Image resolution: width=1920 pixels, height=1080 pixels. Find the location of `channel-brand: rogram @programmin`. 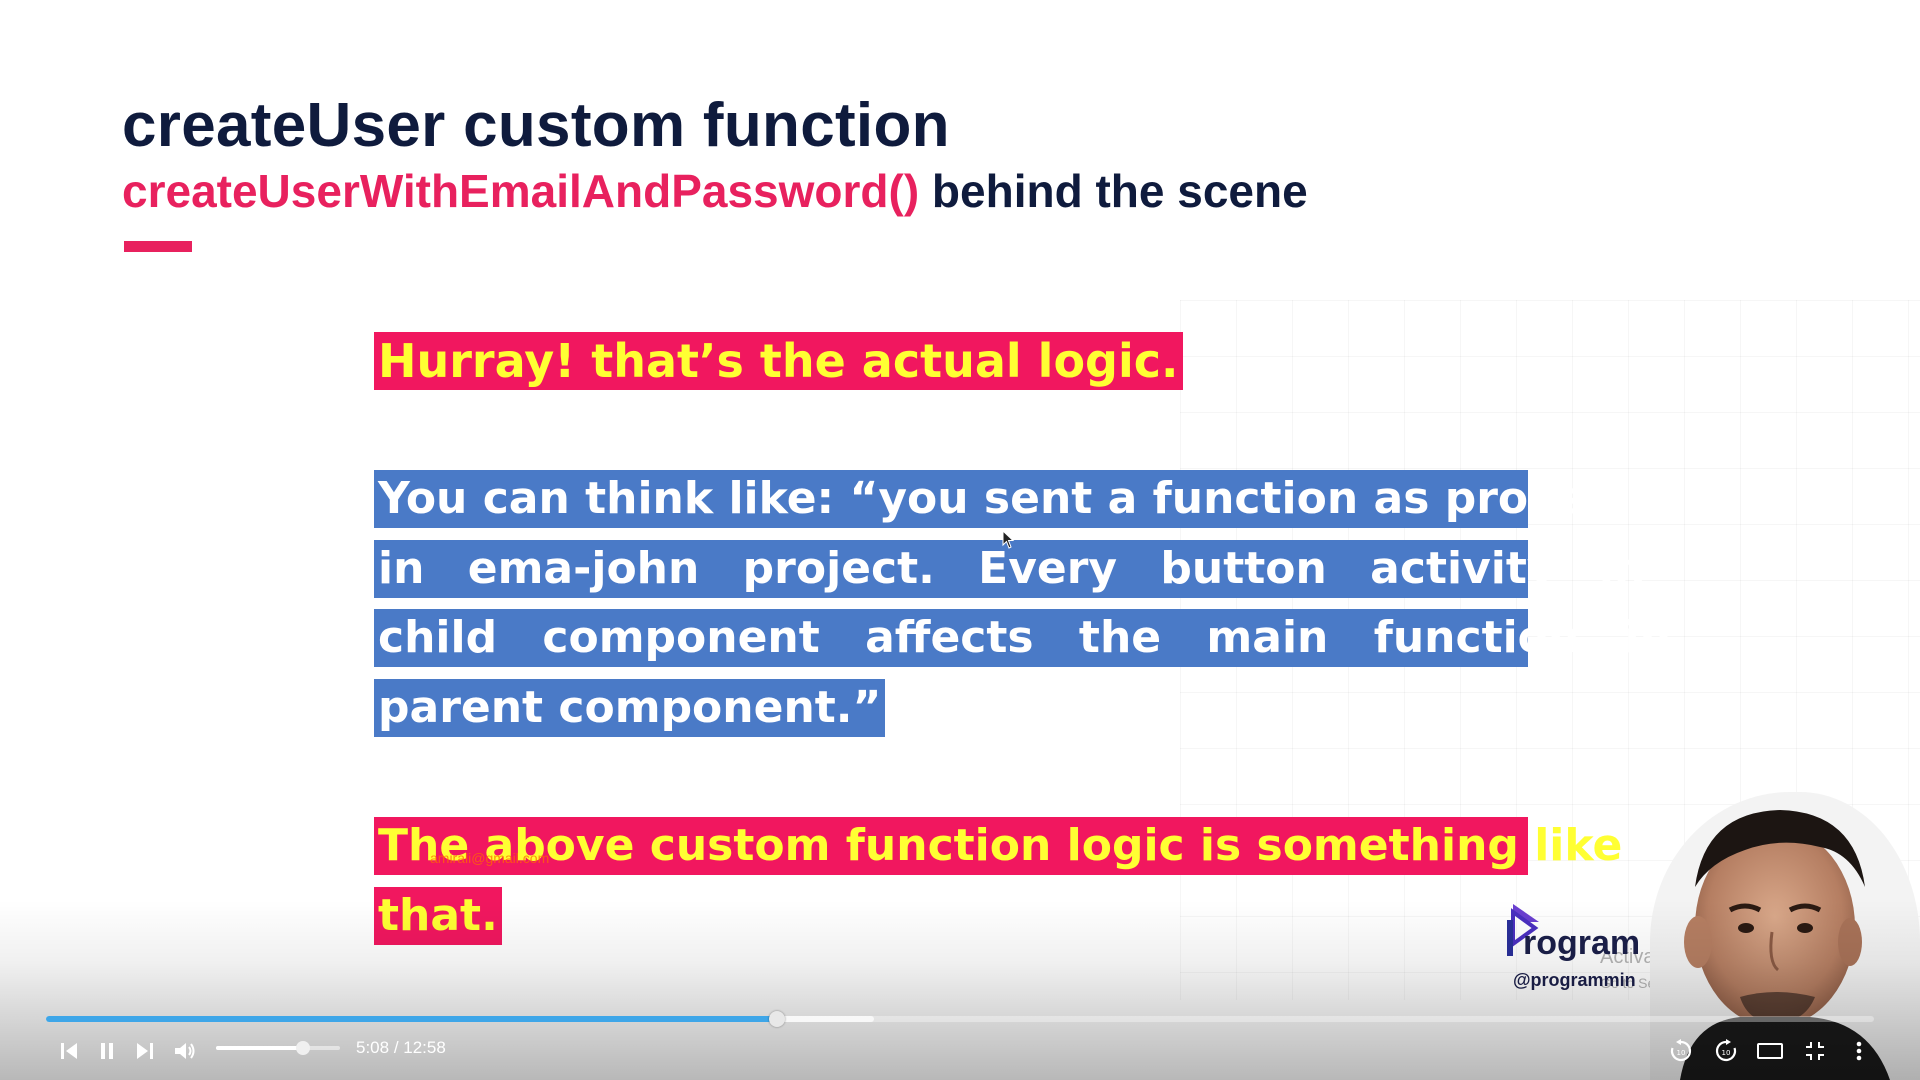

channel-brand: rogram @programmin is located at coordinates (1585, 948).